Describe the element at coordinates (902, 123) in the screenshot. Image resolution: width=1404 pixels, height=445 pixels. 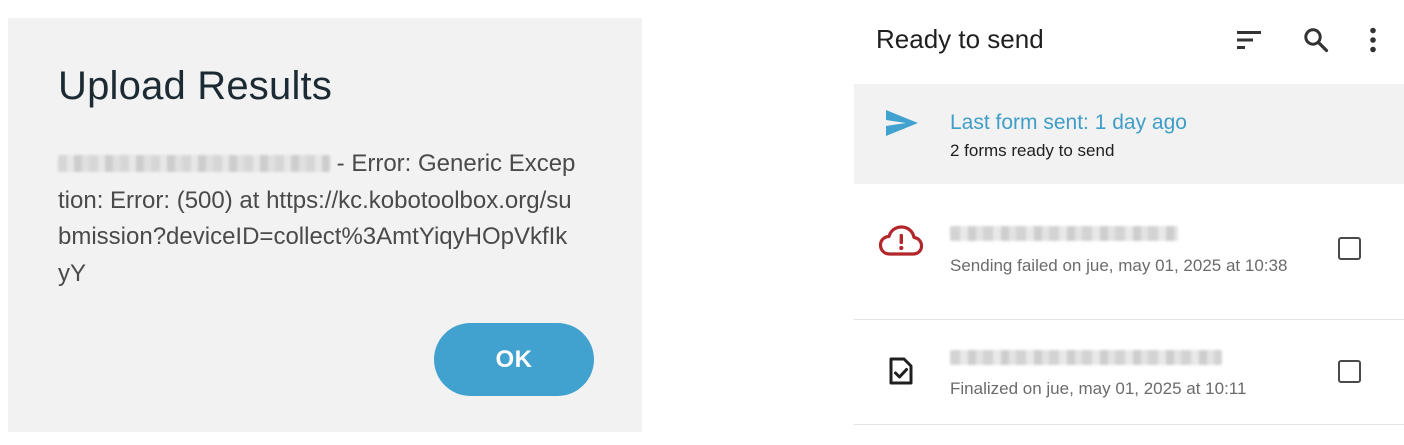
I see `send-icon` at that location.